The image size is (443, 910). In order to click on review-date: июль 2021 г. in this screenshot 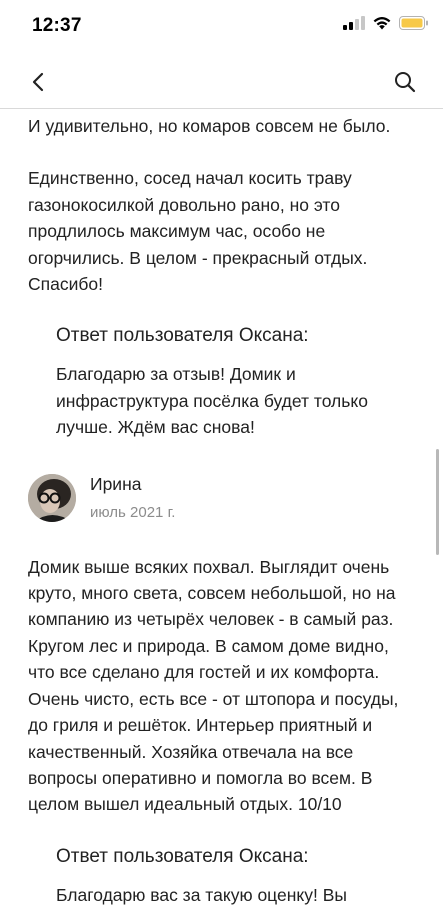, I will do `click(133, 512)`.